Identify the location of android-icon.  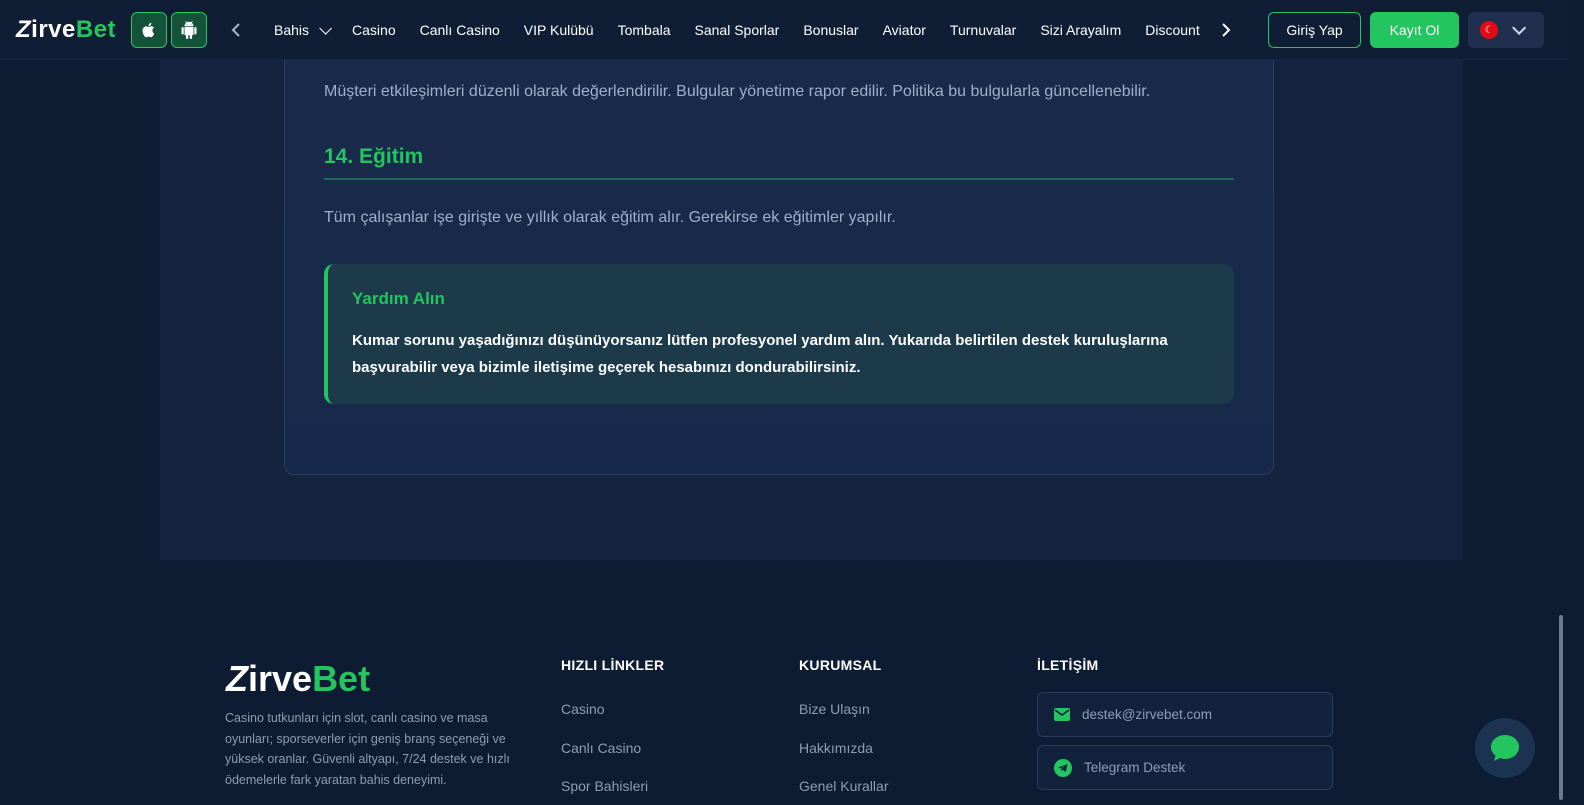
(189, 30).